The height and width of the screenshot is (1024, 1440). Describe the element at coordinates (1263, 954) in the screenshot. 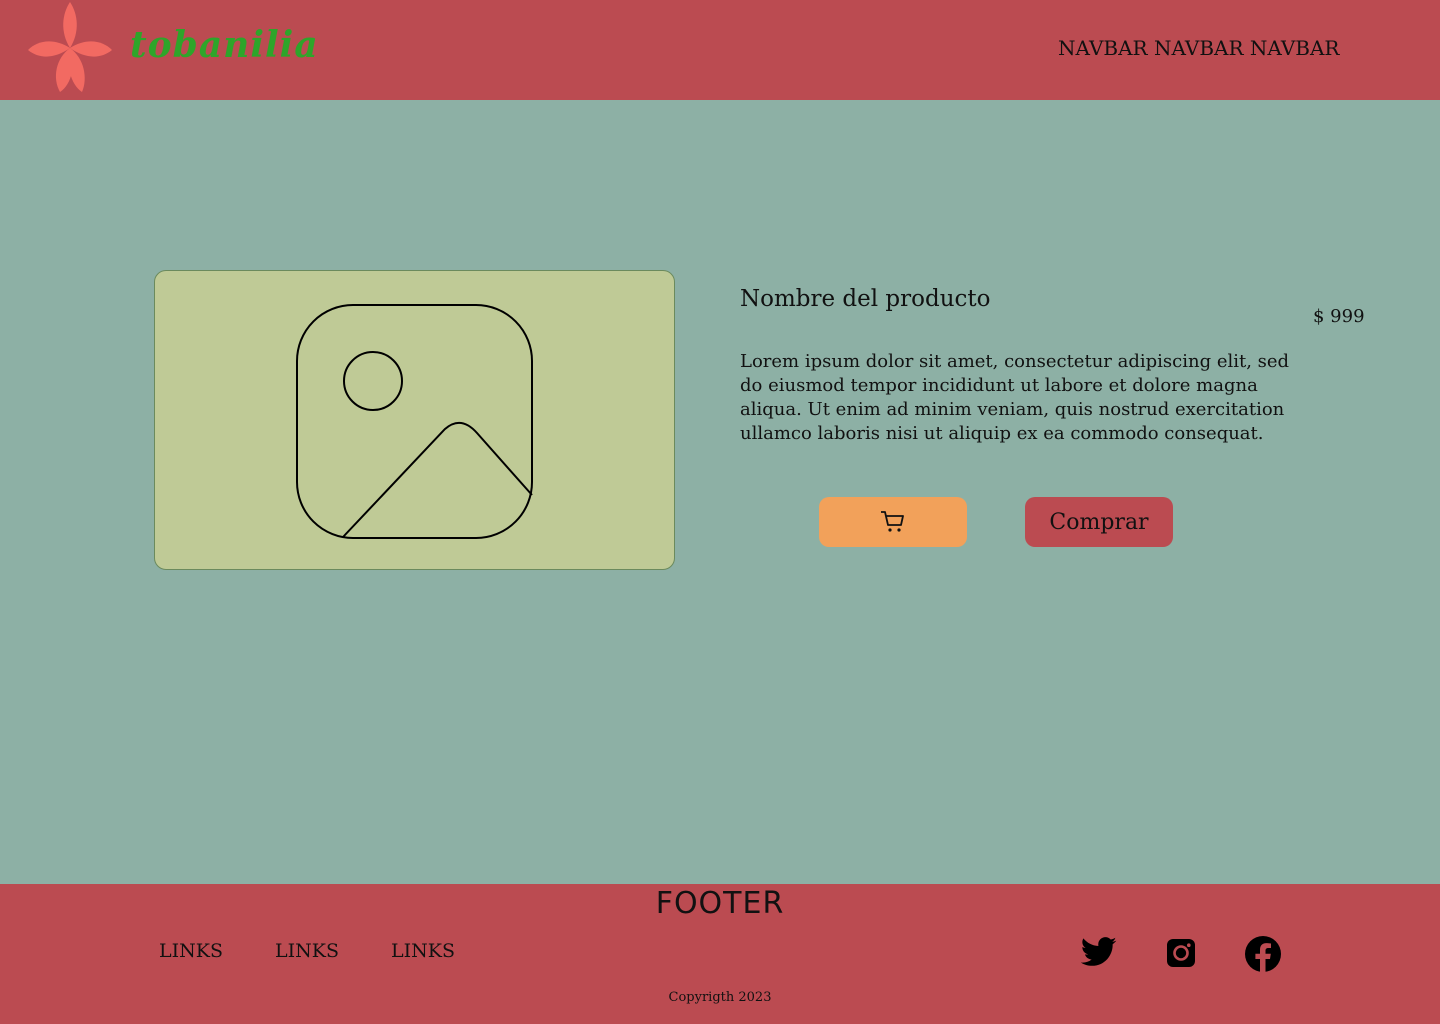

I see `facebook-icon` at that location.